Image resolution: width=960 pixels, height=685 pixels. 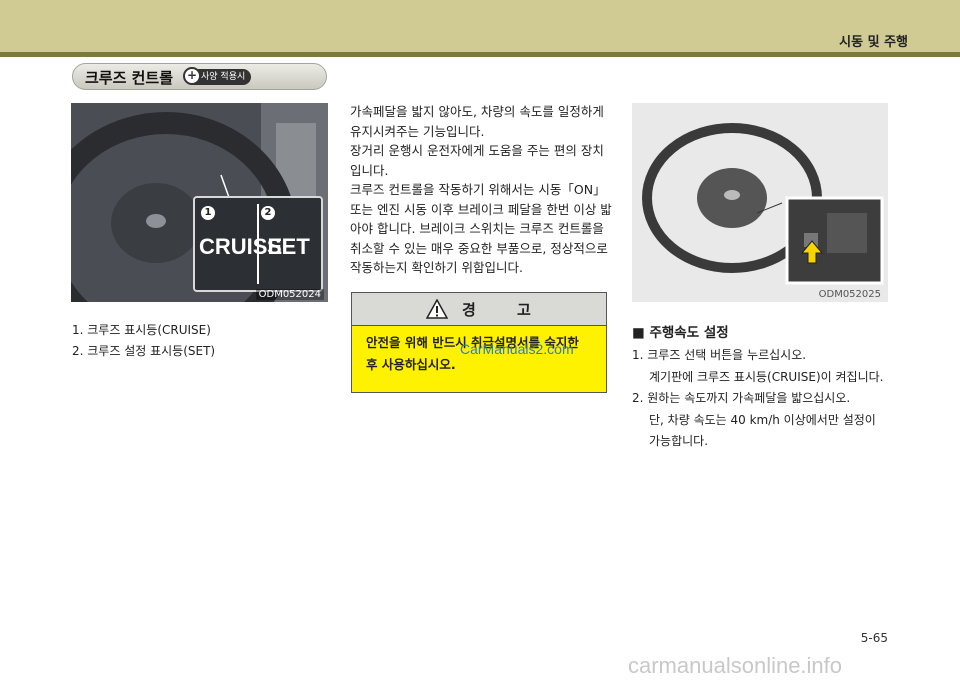 What do you see at coordinates (873, 42) in the screenshot?
I see `section-label: 시동 및 주행` at bounding box center [873, 42].